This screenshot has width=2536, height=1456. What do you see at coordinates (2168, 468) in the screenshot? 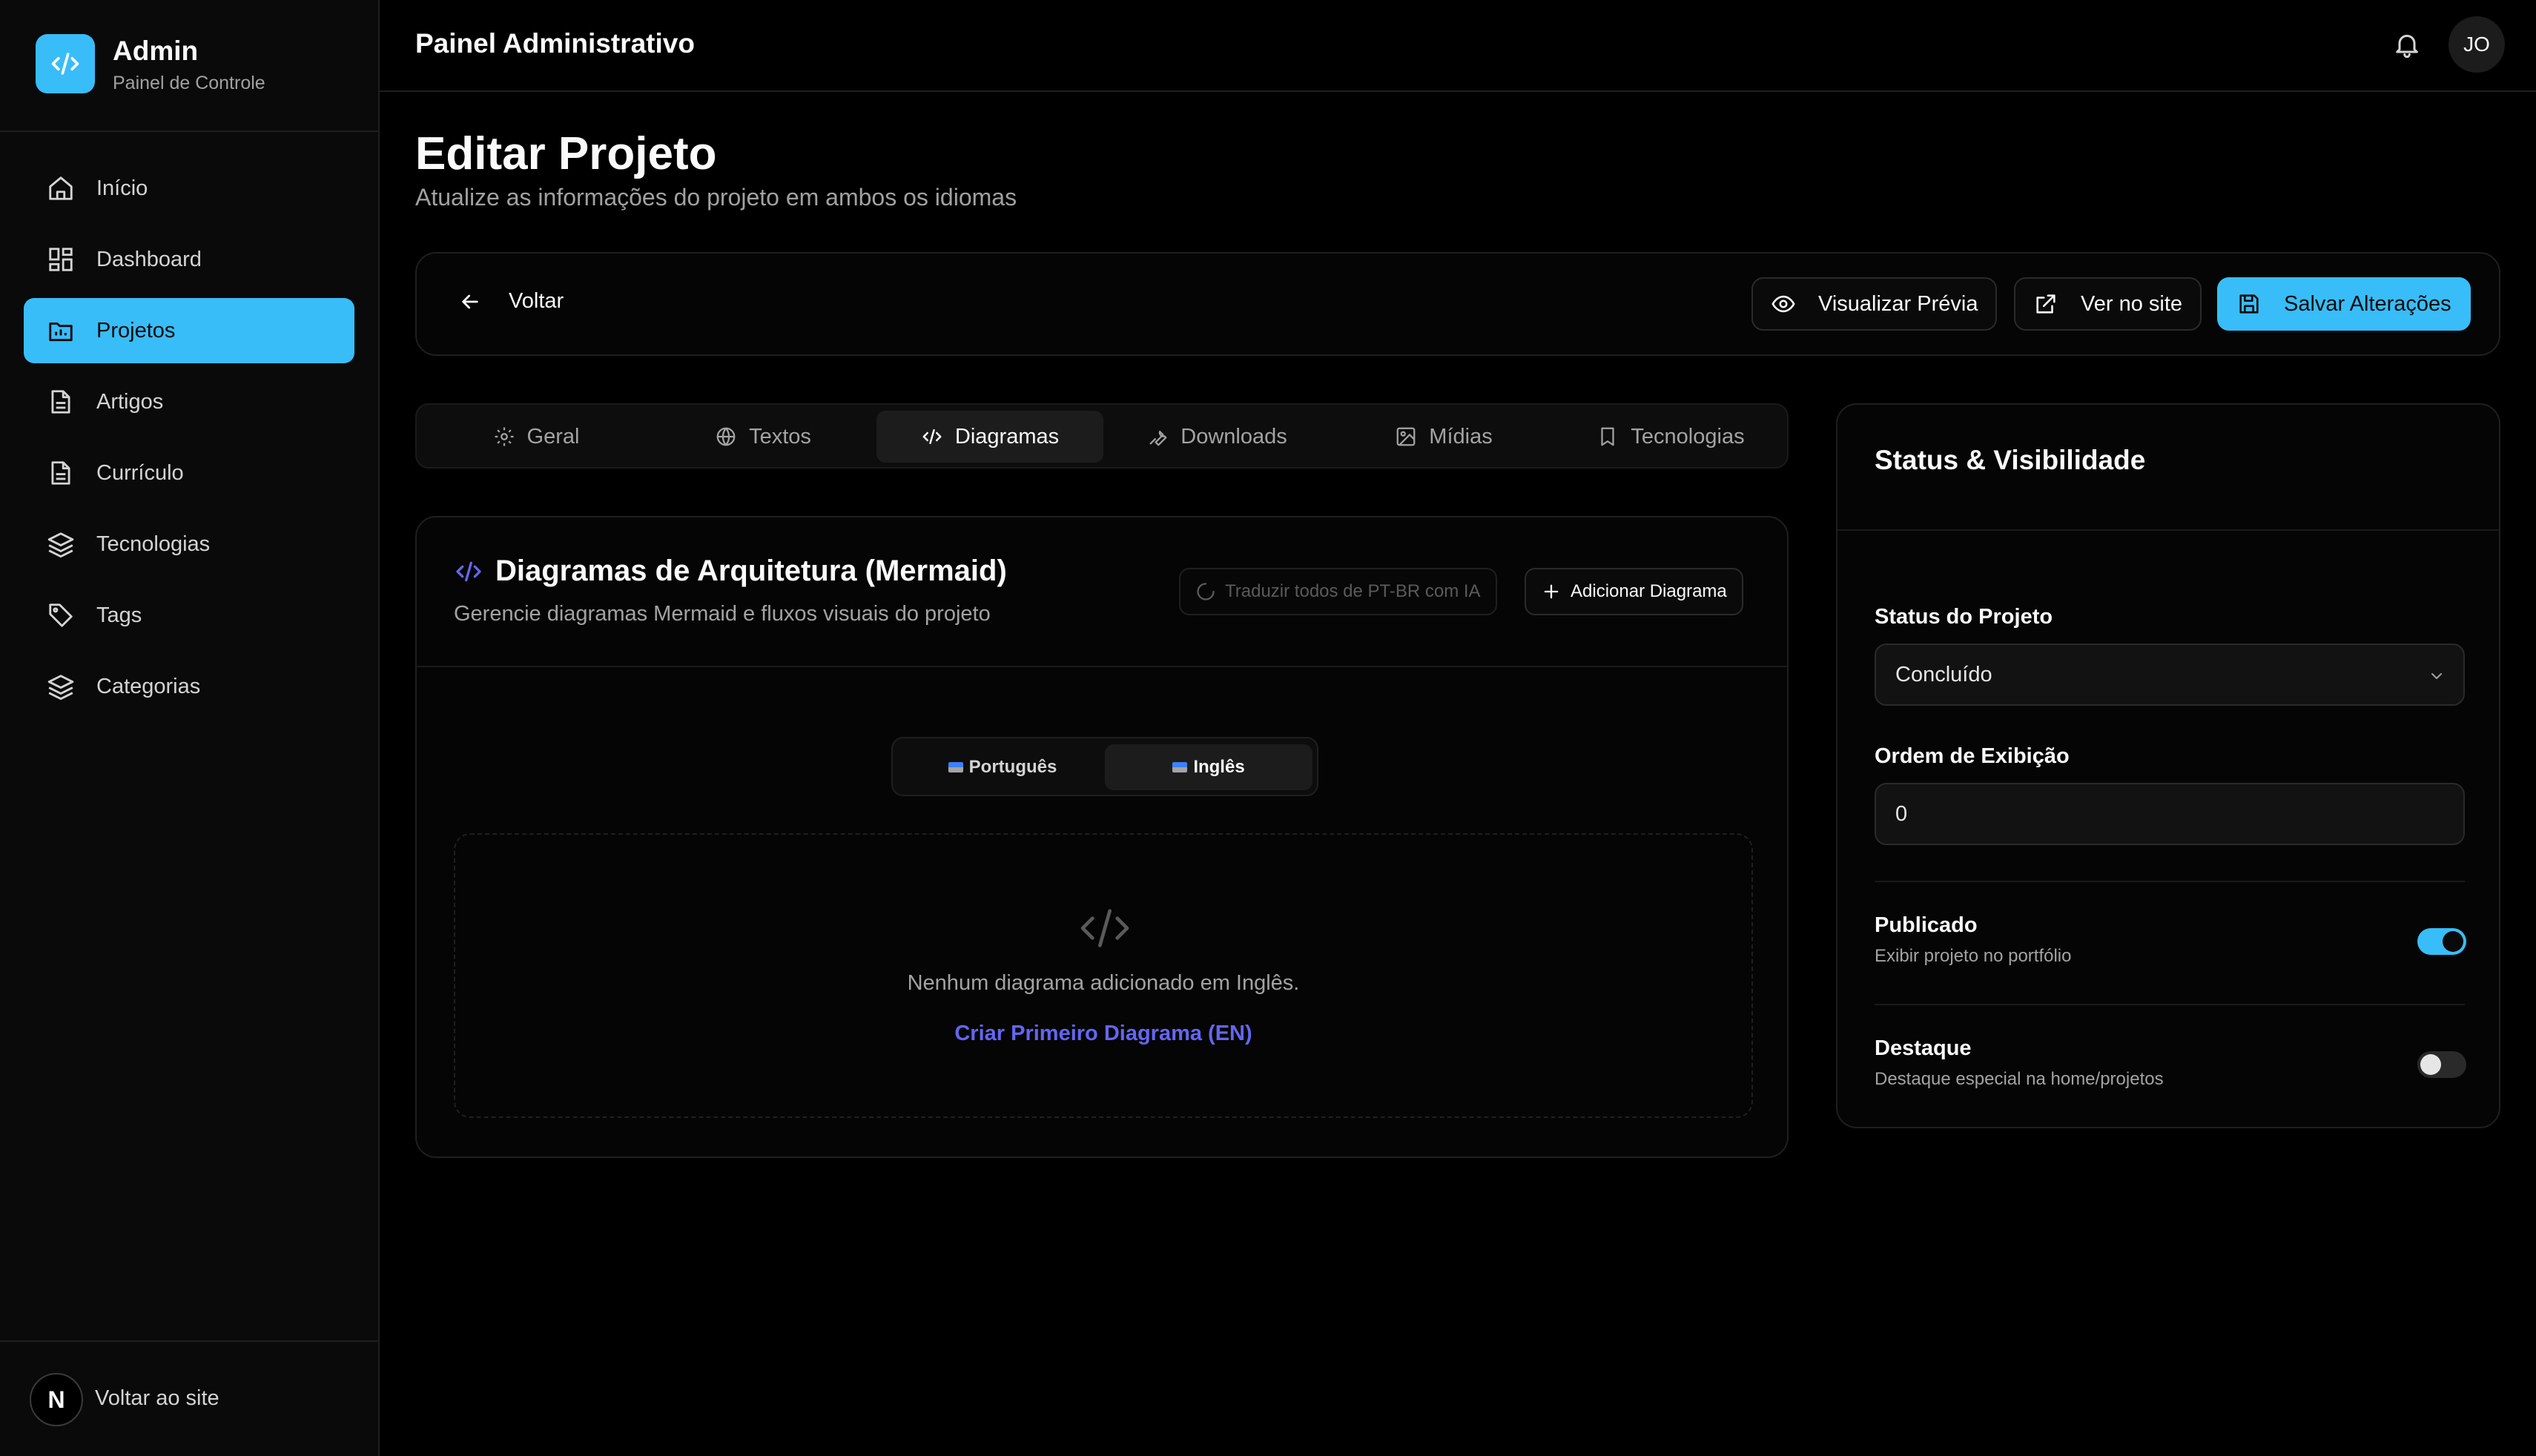
I see `status-card-header: Status & Visibilidade` at bounding box center [2168, 468].